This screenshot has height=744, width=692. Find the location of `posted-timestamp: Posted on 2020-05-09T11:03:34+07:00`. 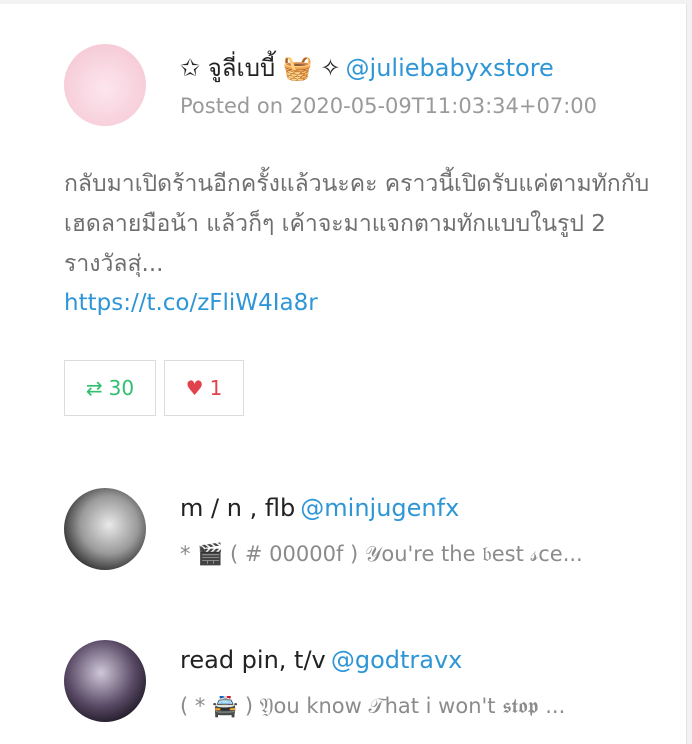

posted-timestamp: Posted on 2020-05-09T11:03:34+07:00 is located at coordinates (388, 106).